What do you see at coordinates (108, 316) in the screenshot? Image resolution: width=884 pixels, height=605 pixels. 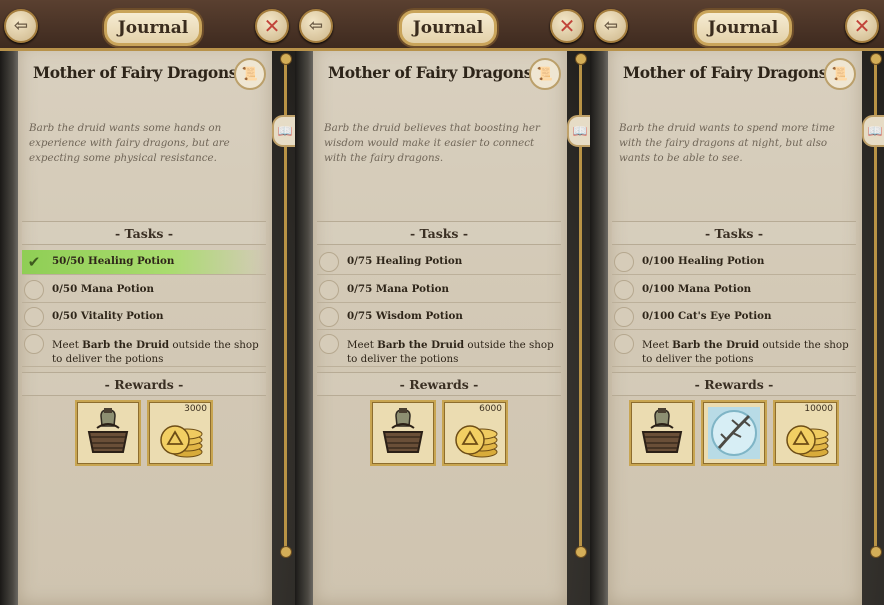 I see `task-text: 0/50 Vitality Potion` at bounding box center [108, 316].